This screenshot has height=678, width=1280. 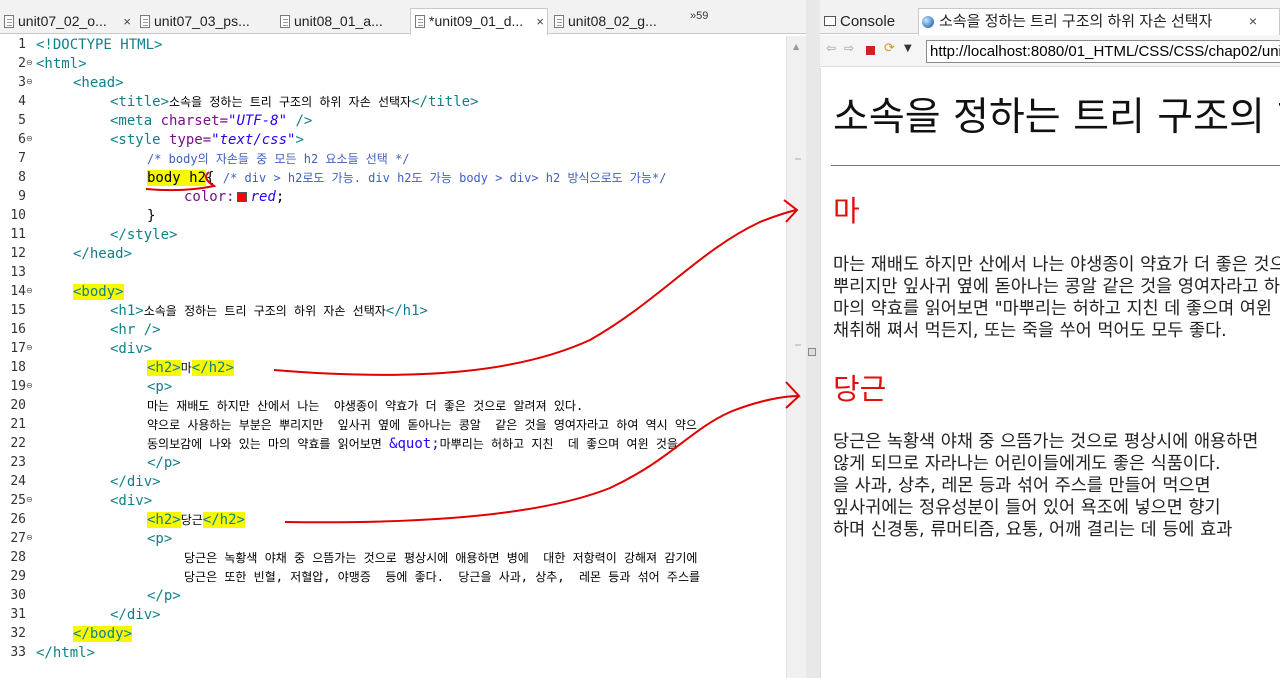 I want to click on highlighted-tag: <body>, so click(x=98, y=292).